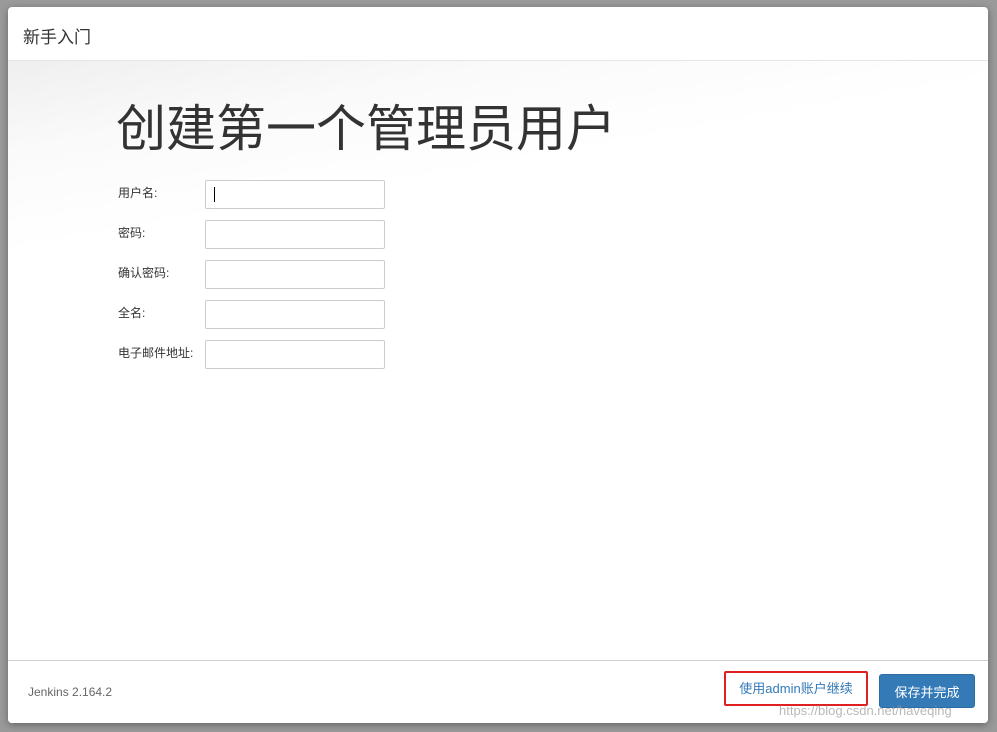 The height and width of the screenshot is (732, 997). What do you see at coordinates (57, 37) in the screenshot?
I see `dialog-title: 新手入门` at bounding box center [57, 37].